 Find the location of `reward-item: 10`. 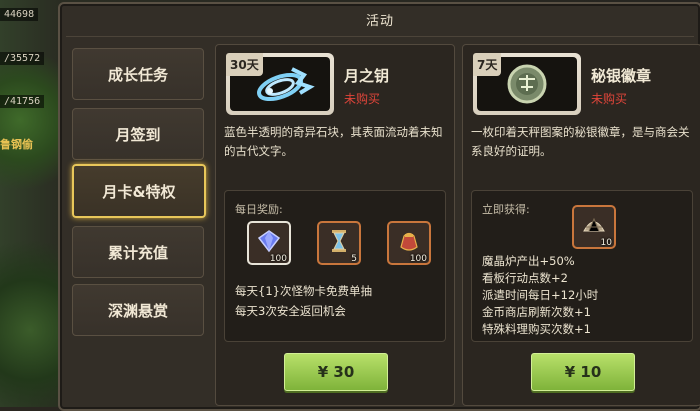

reward-item: 10 is located at coordinates (594, 227).